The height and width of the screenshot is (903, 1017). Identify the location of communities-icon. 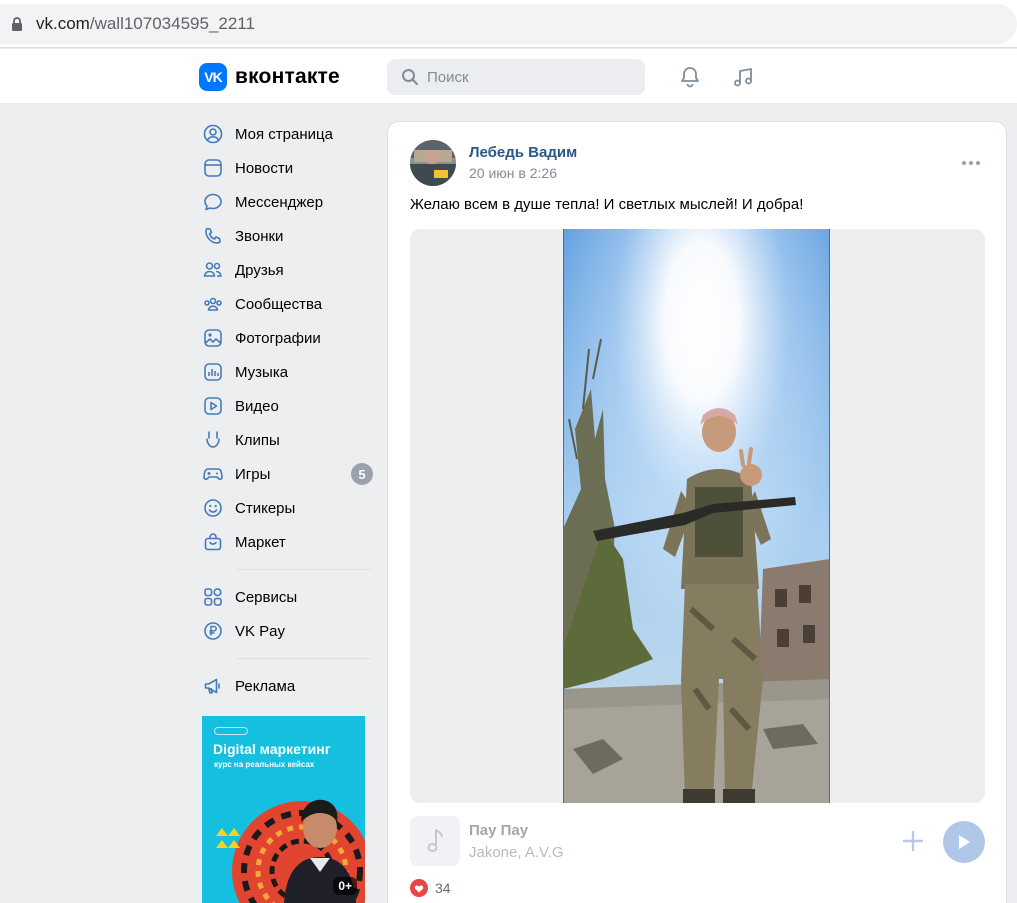
(213, 304).